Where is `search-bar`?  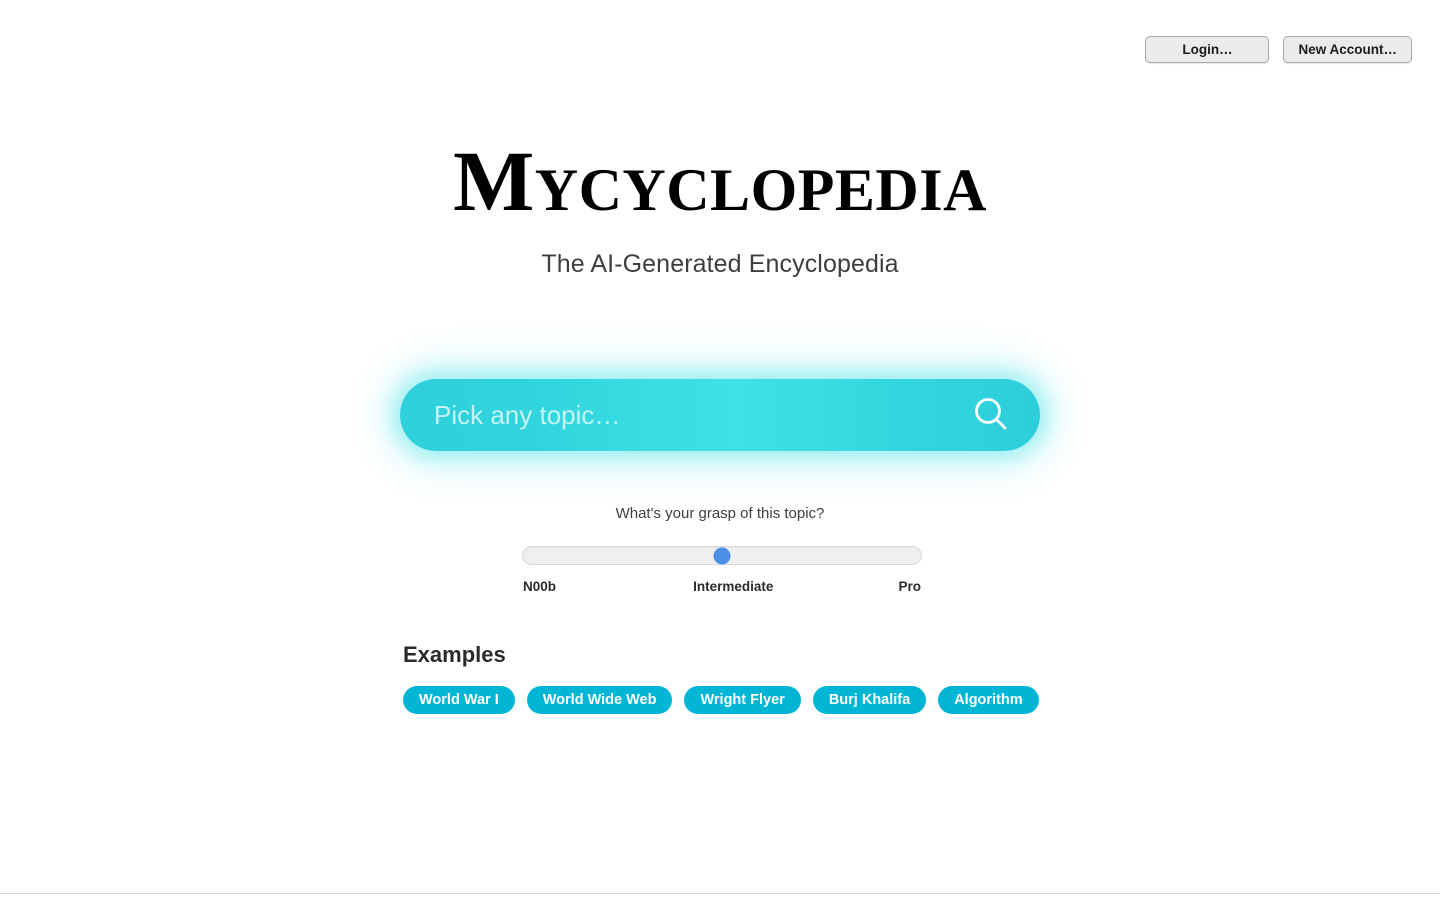
search-bar is located at coordinates (720, 415).